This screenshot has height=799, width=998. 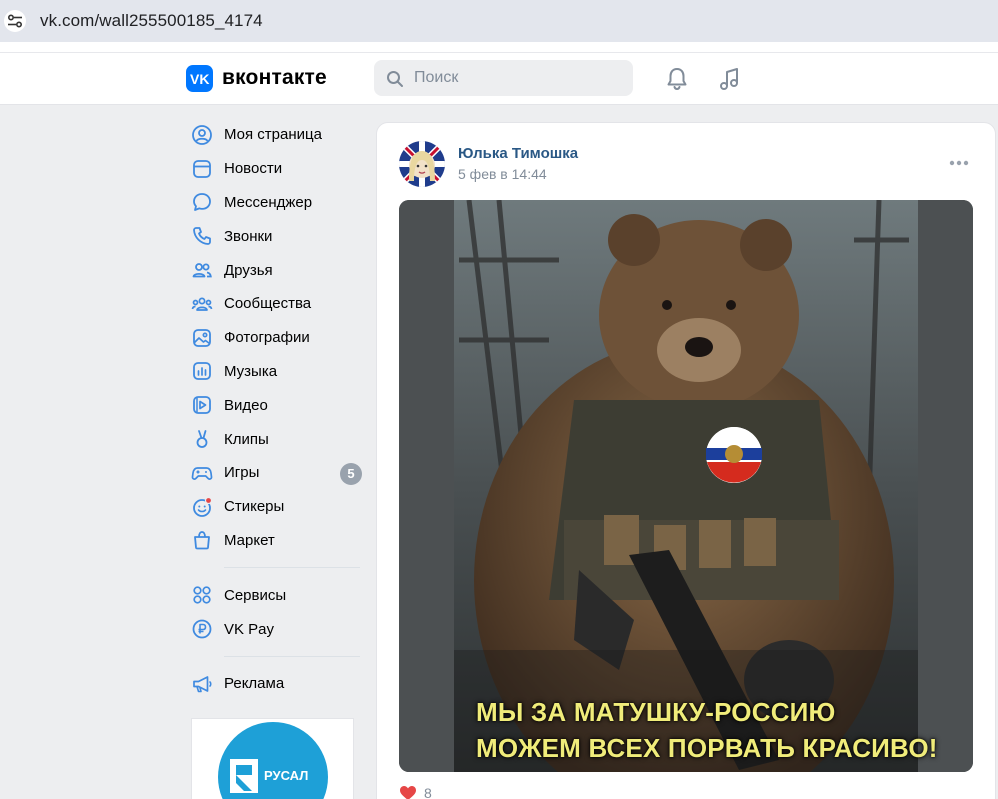 I want to click on sidebar-item-label: Музыка, so click(x=251, y=371).